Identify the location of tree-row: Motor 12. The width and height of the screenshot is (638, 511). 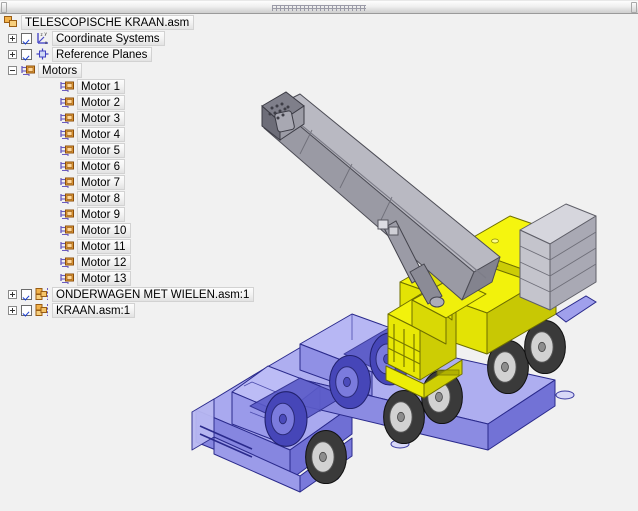
(150, 262).